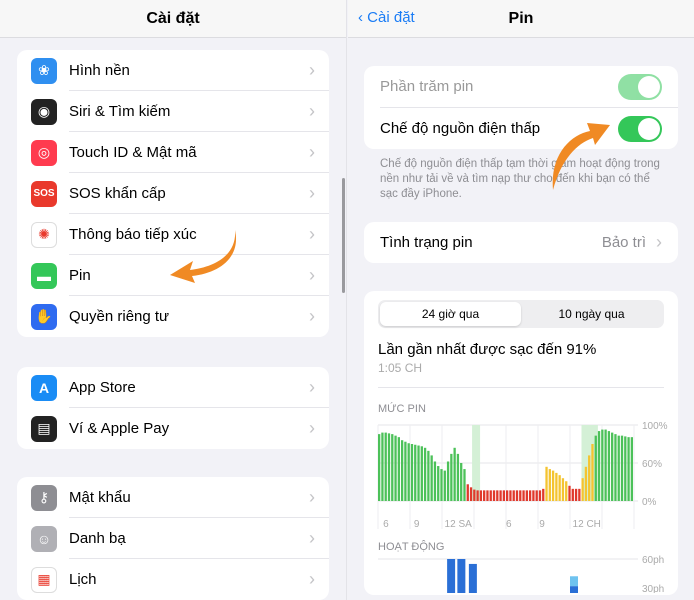  I want to click on settings-item: ❀ Hình nền ›, so click(173, 70).